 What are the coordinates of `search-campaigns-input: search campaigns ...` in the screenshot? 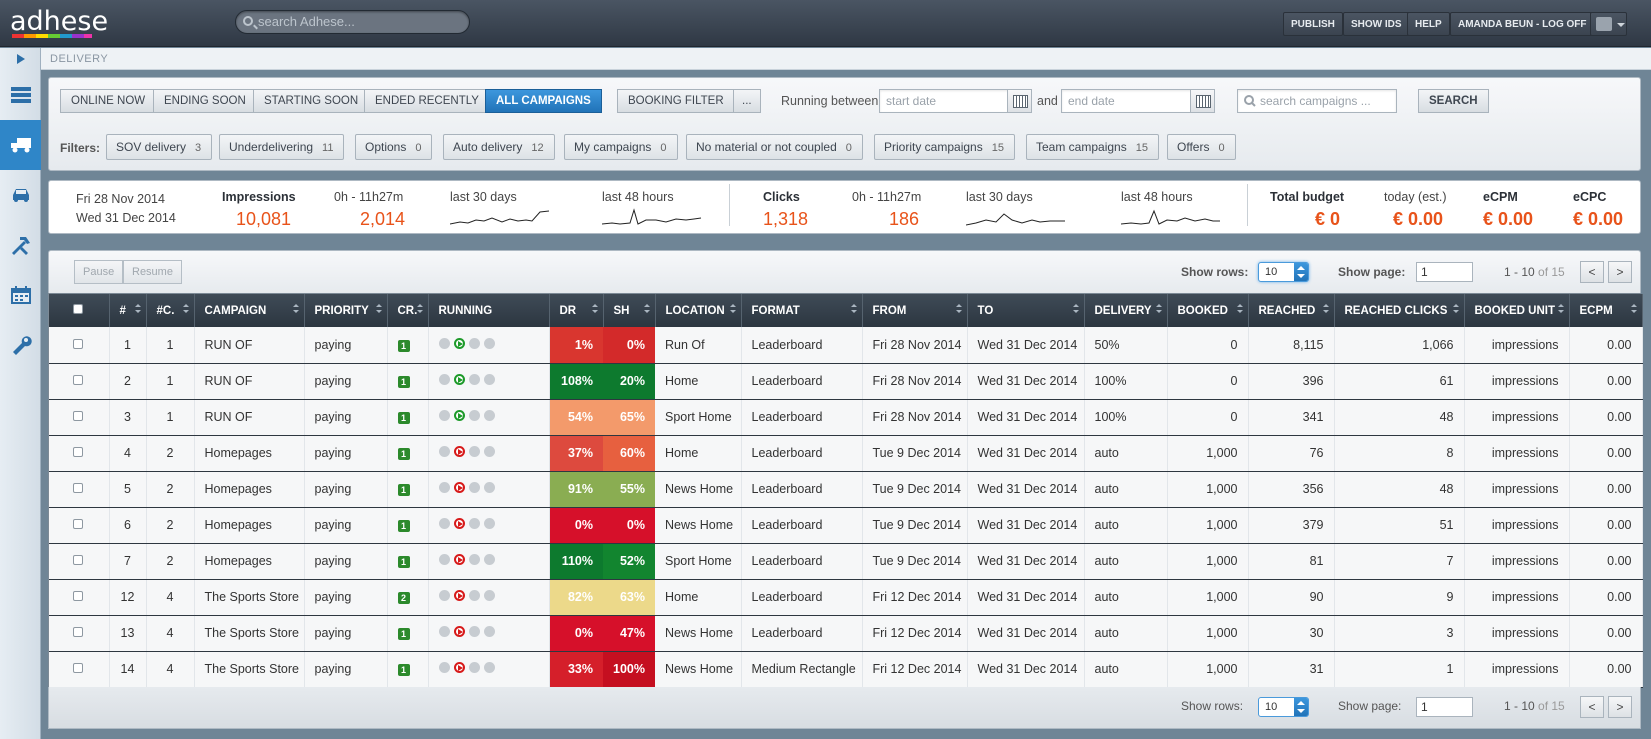 It's located at (1317, 101).